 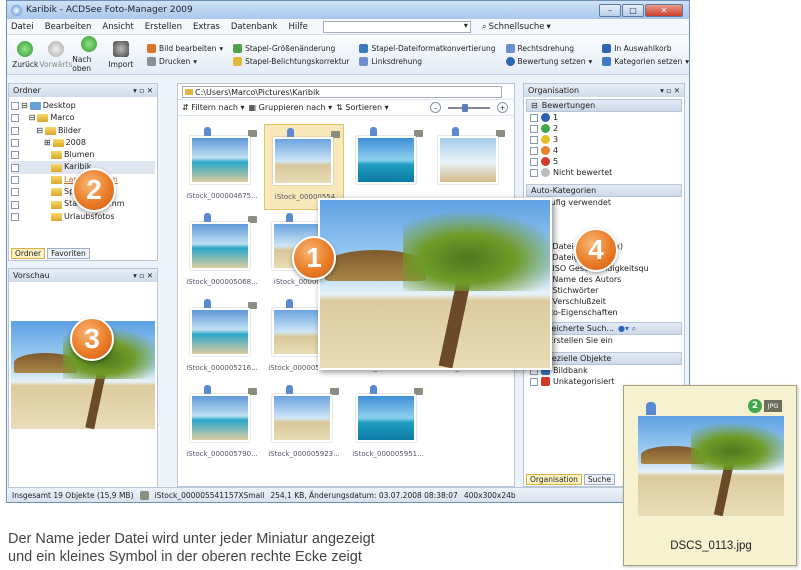 I want to click on edit-image-button: Bild bearbeiten ▾, so click(x=185, y=48).